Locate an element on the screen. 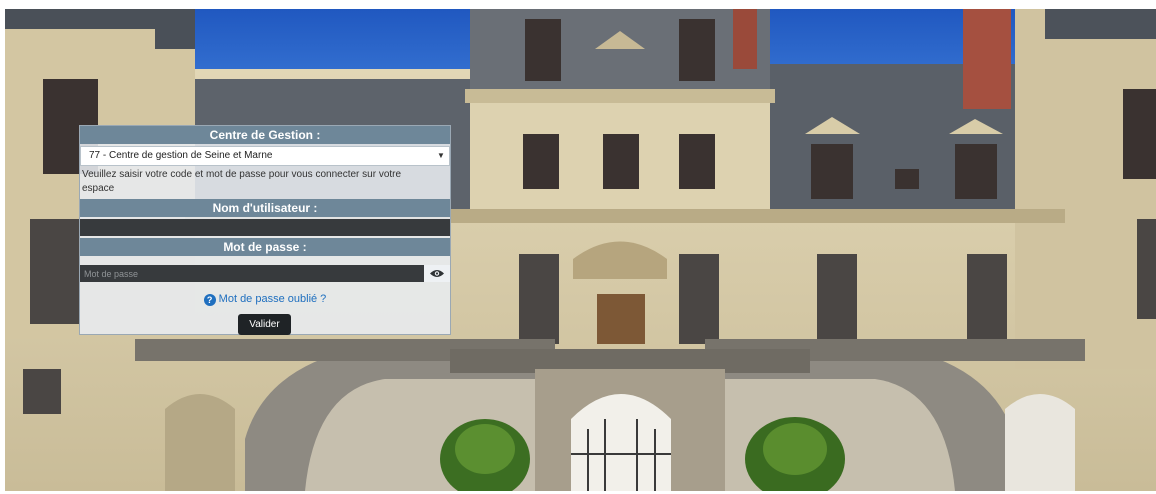 This screenshot has height=494, width=1156. submit-button: Valider is located at coordinates (264, 324).